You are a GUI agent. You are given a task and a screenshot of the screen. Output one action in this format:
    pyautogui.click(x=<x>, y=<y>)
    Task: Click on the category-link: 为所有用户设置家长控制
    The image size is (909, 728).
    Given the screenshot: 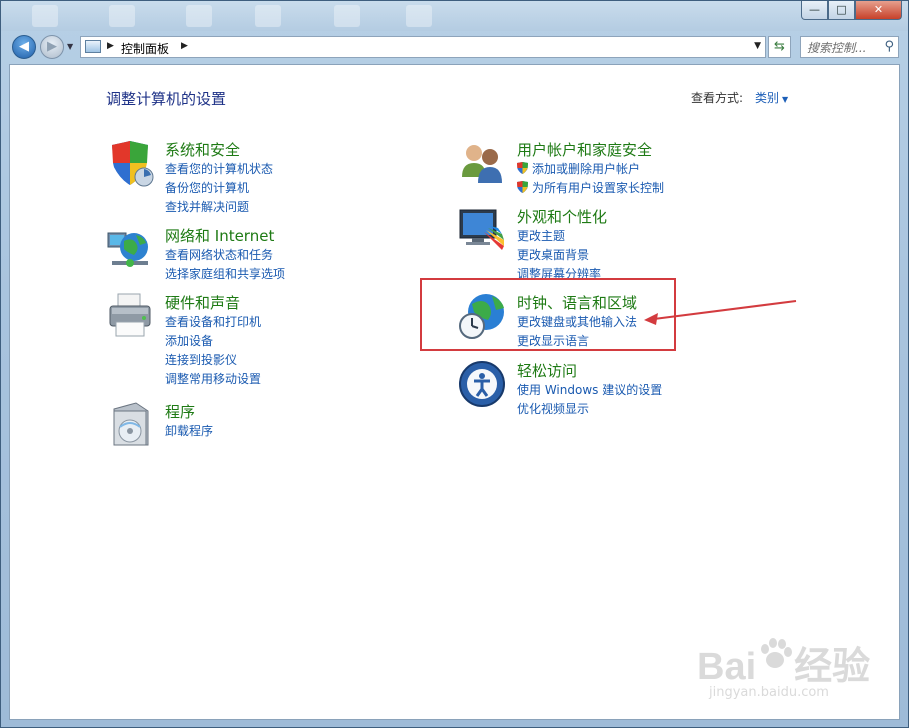 What is the action you would take?
    pyautogui.click(x=590, y=187)
    